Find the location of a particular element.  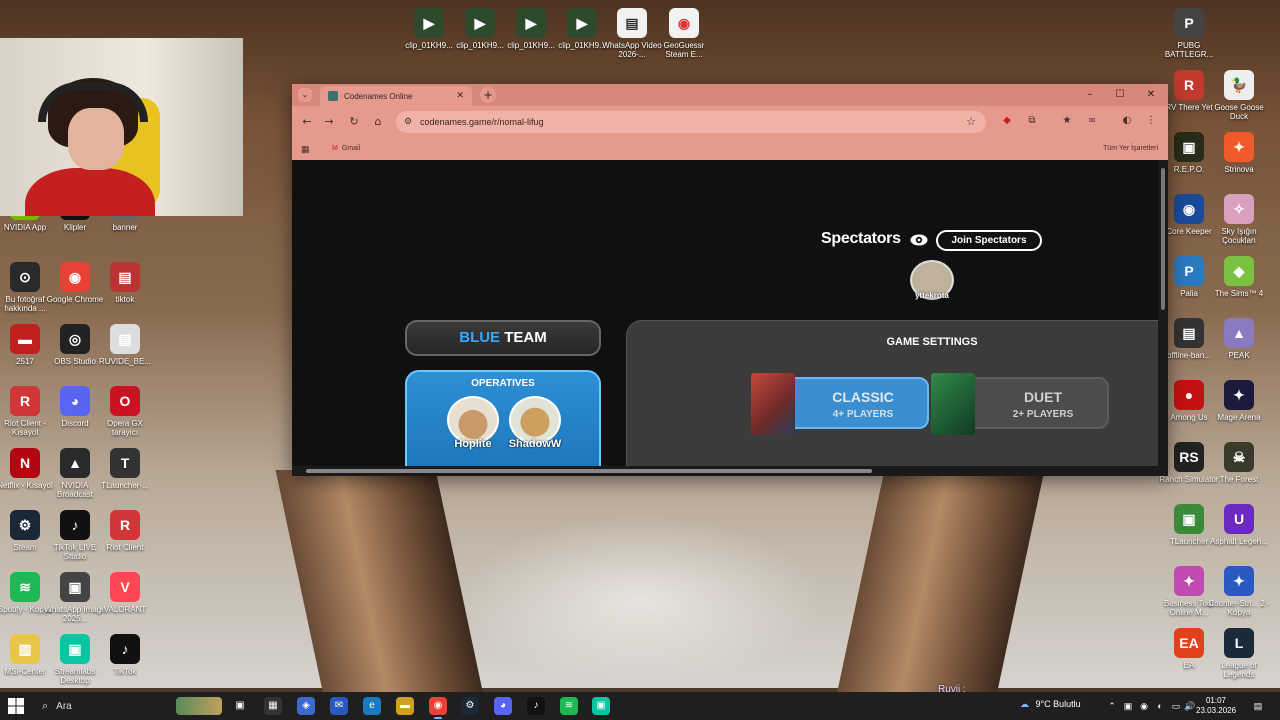

search-highlight-image is located at coordinates (199, 706).